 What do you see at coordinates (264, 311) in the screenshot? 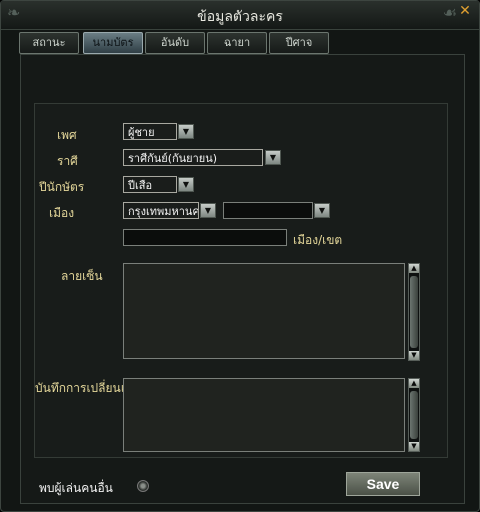
I see `signature-textarea` at bounding box center [264, 311].